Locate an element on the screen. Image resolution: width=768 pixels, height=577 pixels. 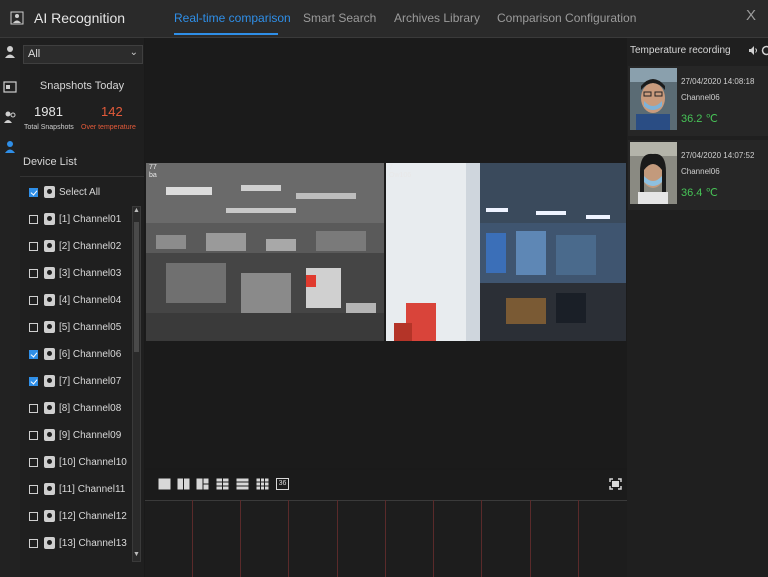
device-row: [8] Channel08 is located at coordinates (76, 409).